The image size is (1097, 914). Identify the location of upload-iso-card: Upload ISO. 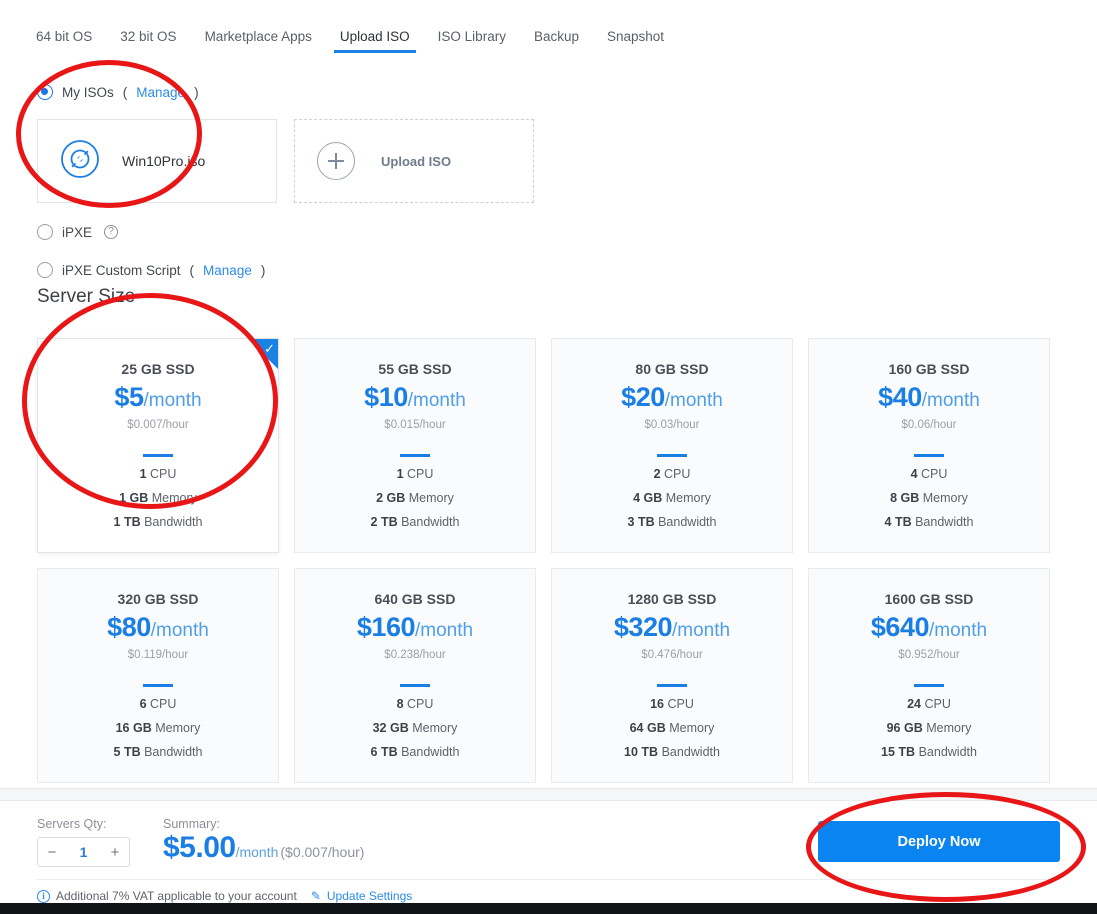
(414, 161).